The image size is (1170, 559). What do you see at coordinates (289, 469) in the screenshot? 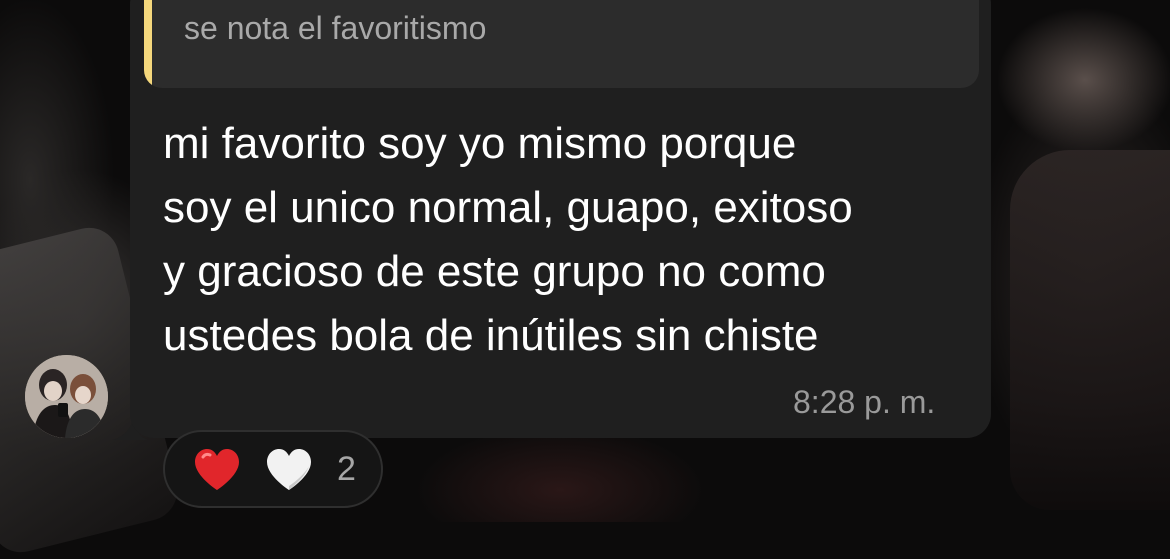
I see `white-heart-icon` at bounding box center [289, 469].